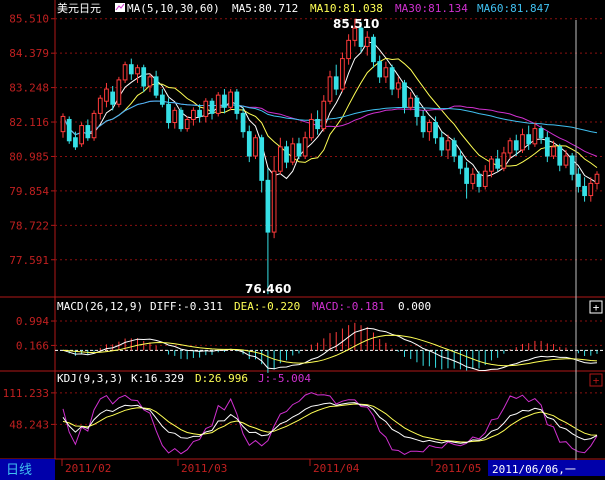  I want to click on kdj-tick-label: 111.233, so click(26, 393).